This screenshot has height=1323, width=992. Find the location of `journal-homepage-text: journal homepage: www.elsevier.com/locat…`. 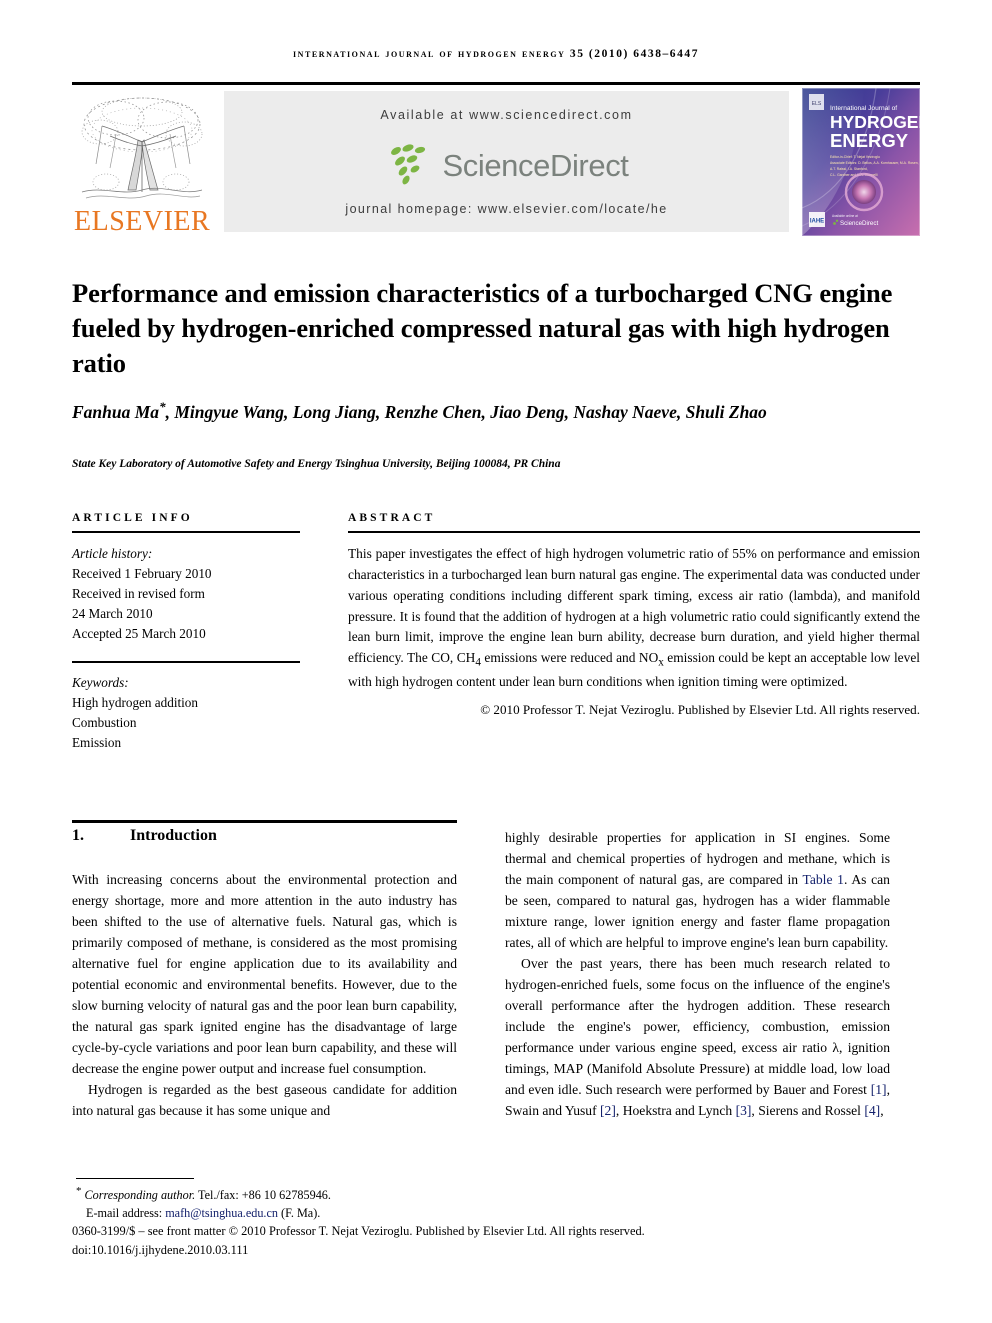

journal-homepage-text: journal homepage: www.elsevier.com/locat… is located at coordinates (506, 209).